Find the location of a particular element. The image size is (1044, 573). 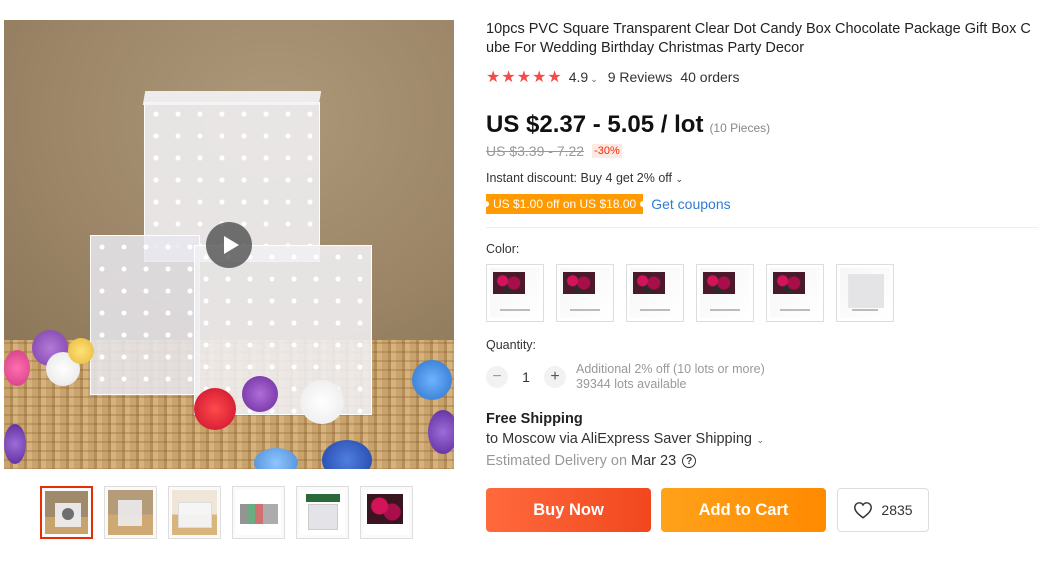

wishlist-button: 2835 is located at coordinates (883, 510).